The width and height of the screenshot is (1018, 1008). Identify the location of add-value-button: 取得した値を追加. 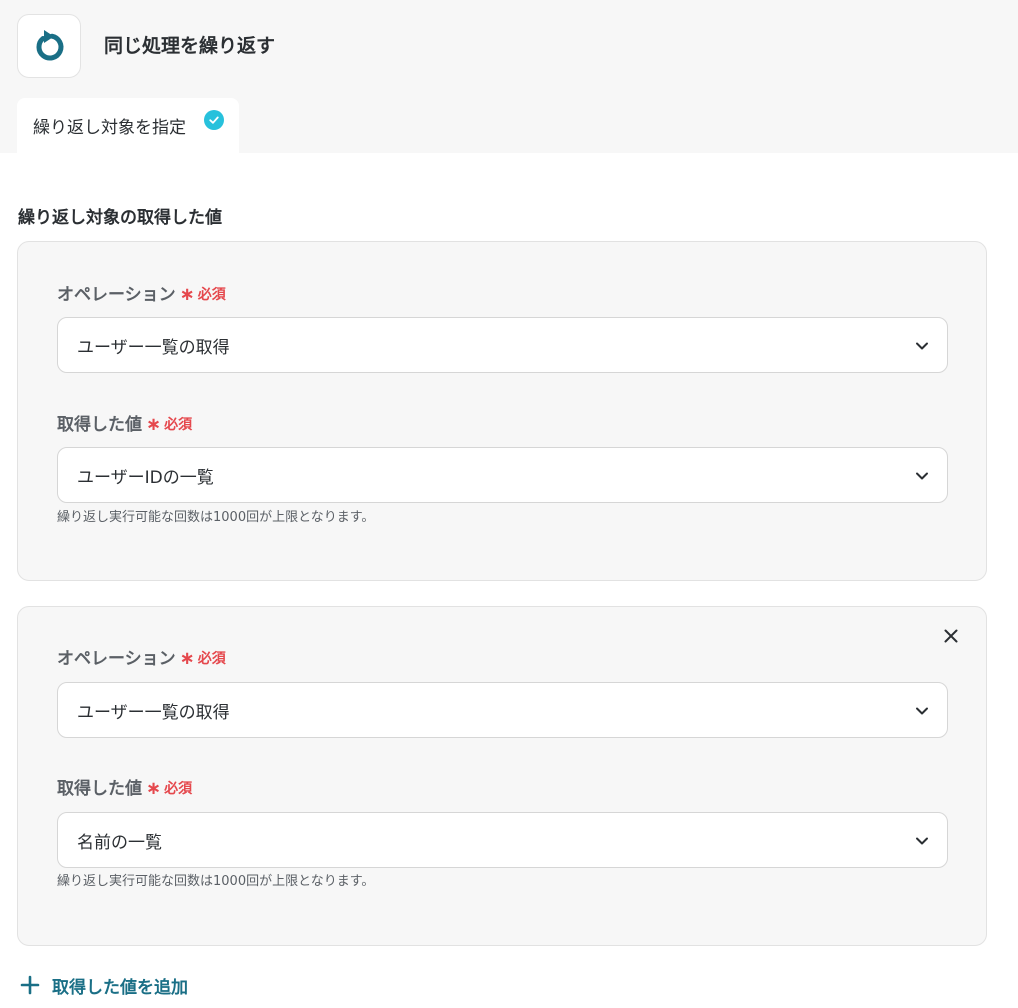
(104, 985).